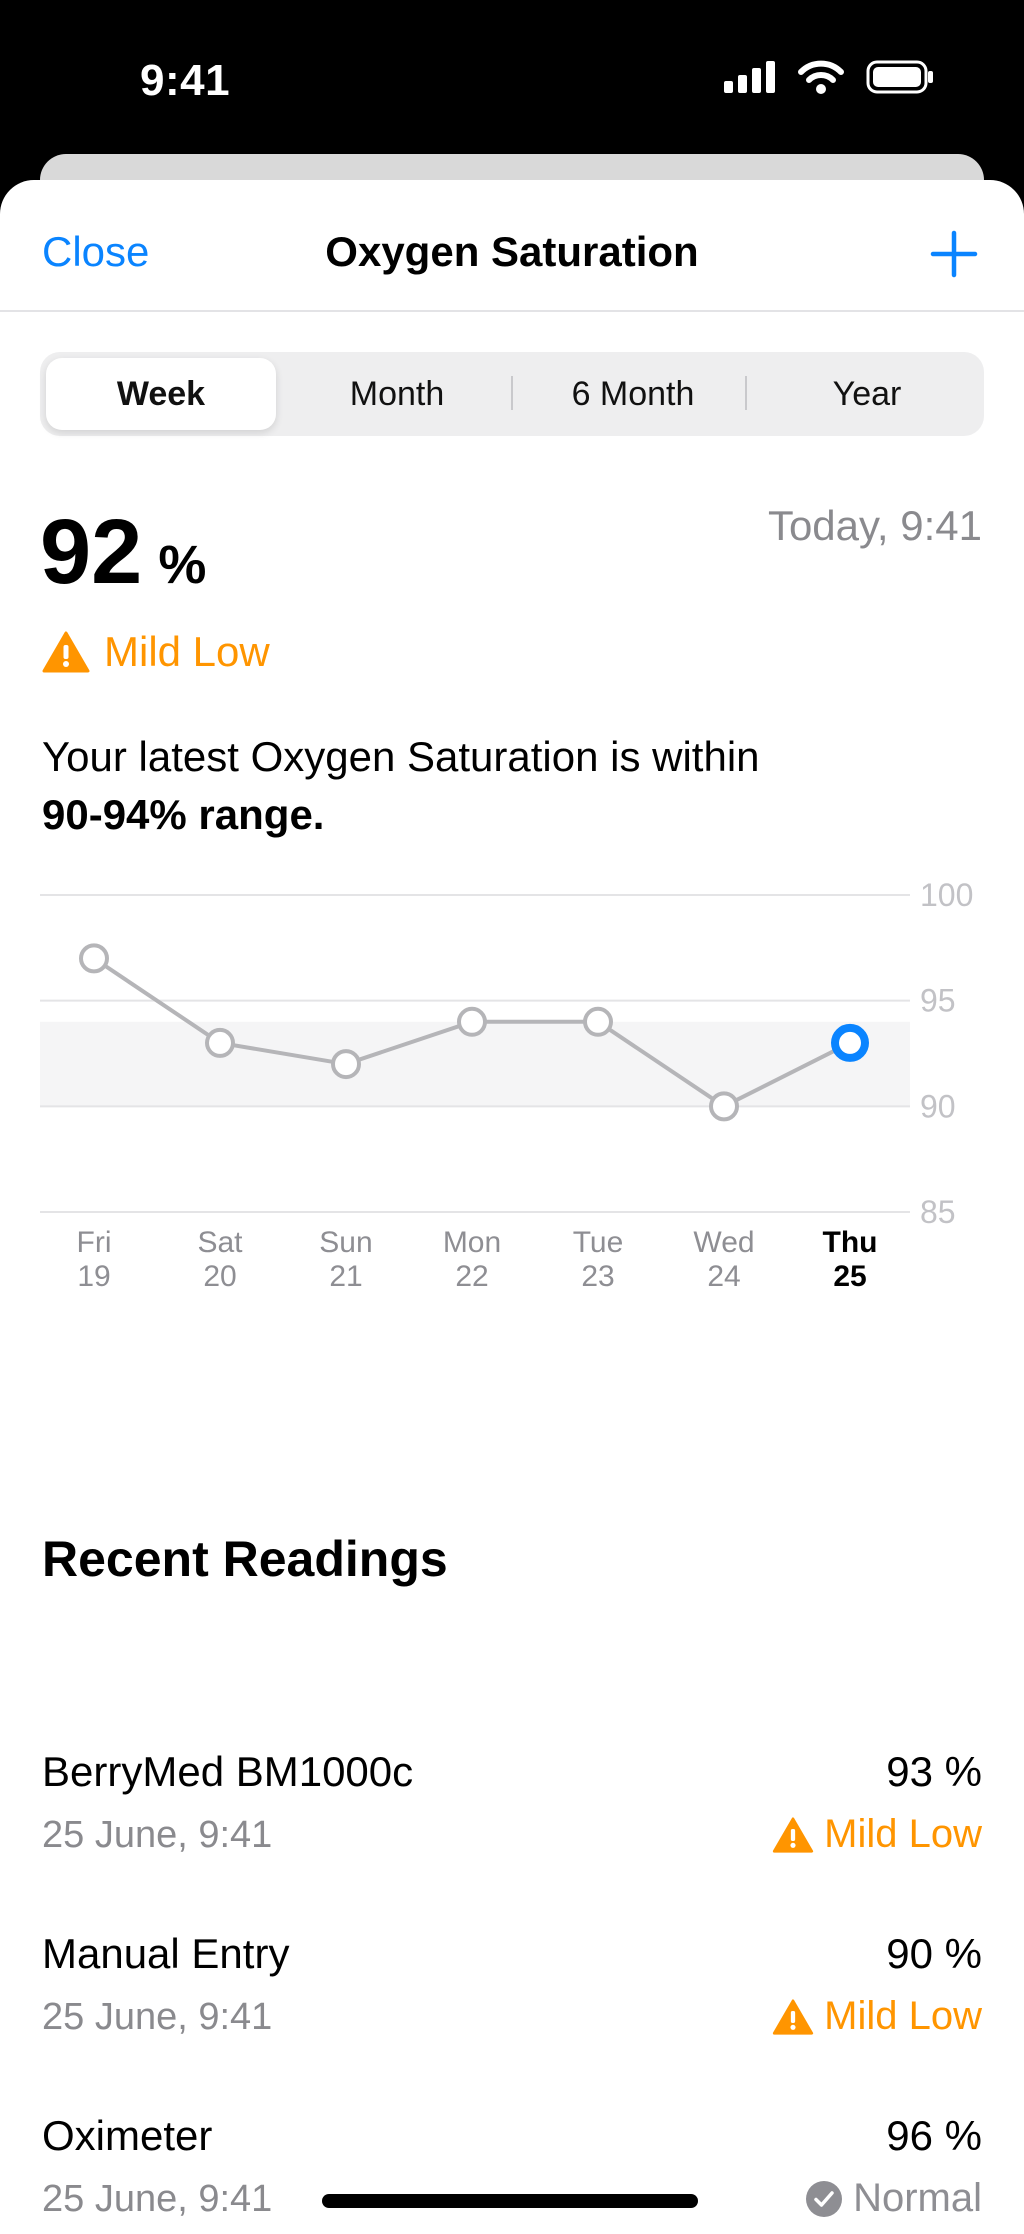 This screenshot has width=1024, height=2234. Describe the element at coordinates (471, 1276) in the screenshot. I see `x-tick-date: 22` at that location.